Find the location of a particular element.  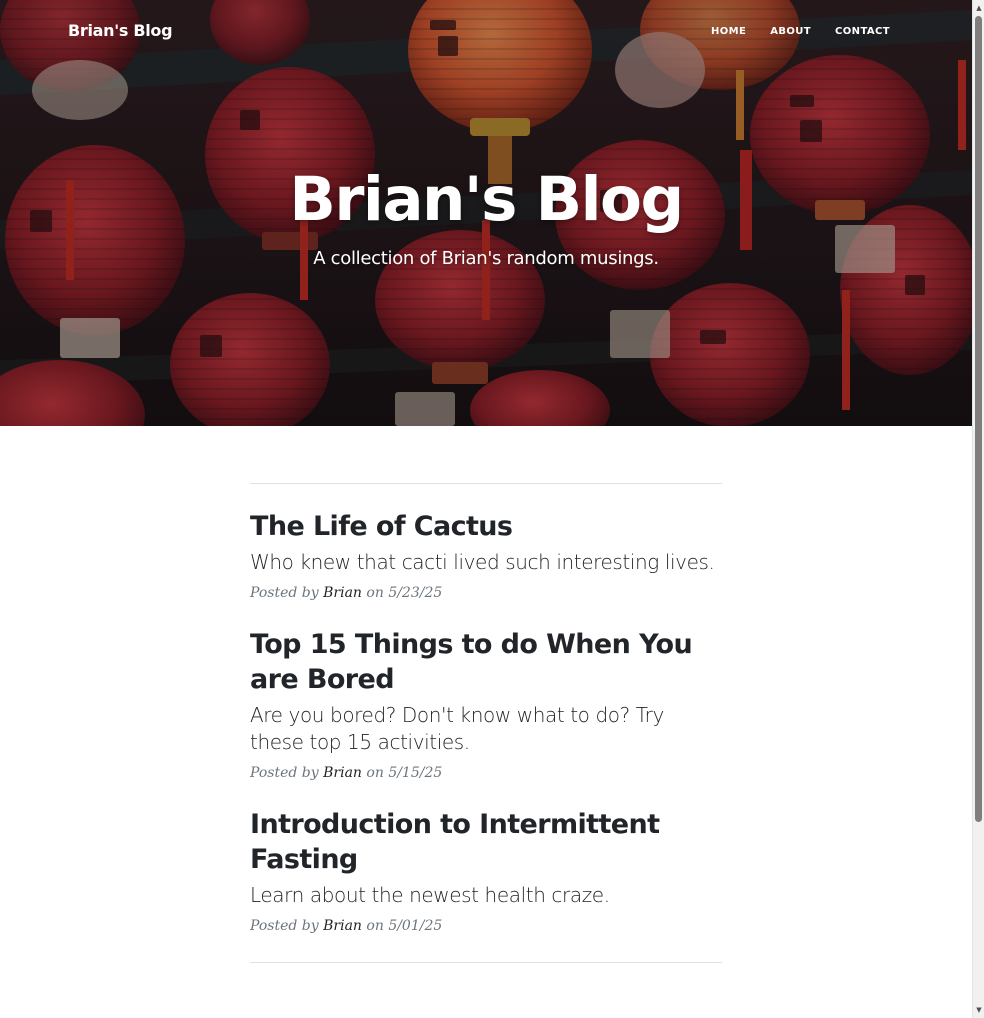

scroll-down-icon: ▼ is located at coordinates (978, 1010).